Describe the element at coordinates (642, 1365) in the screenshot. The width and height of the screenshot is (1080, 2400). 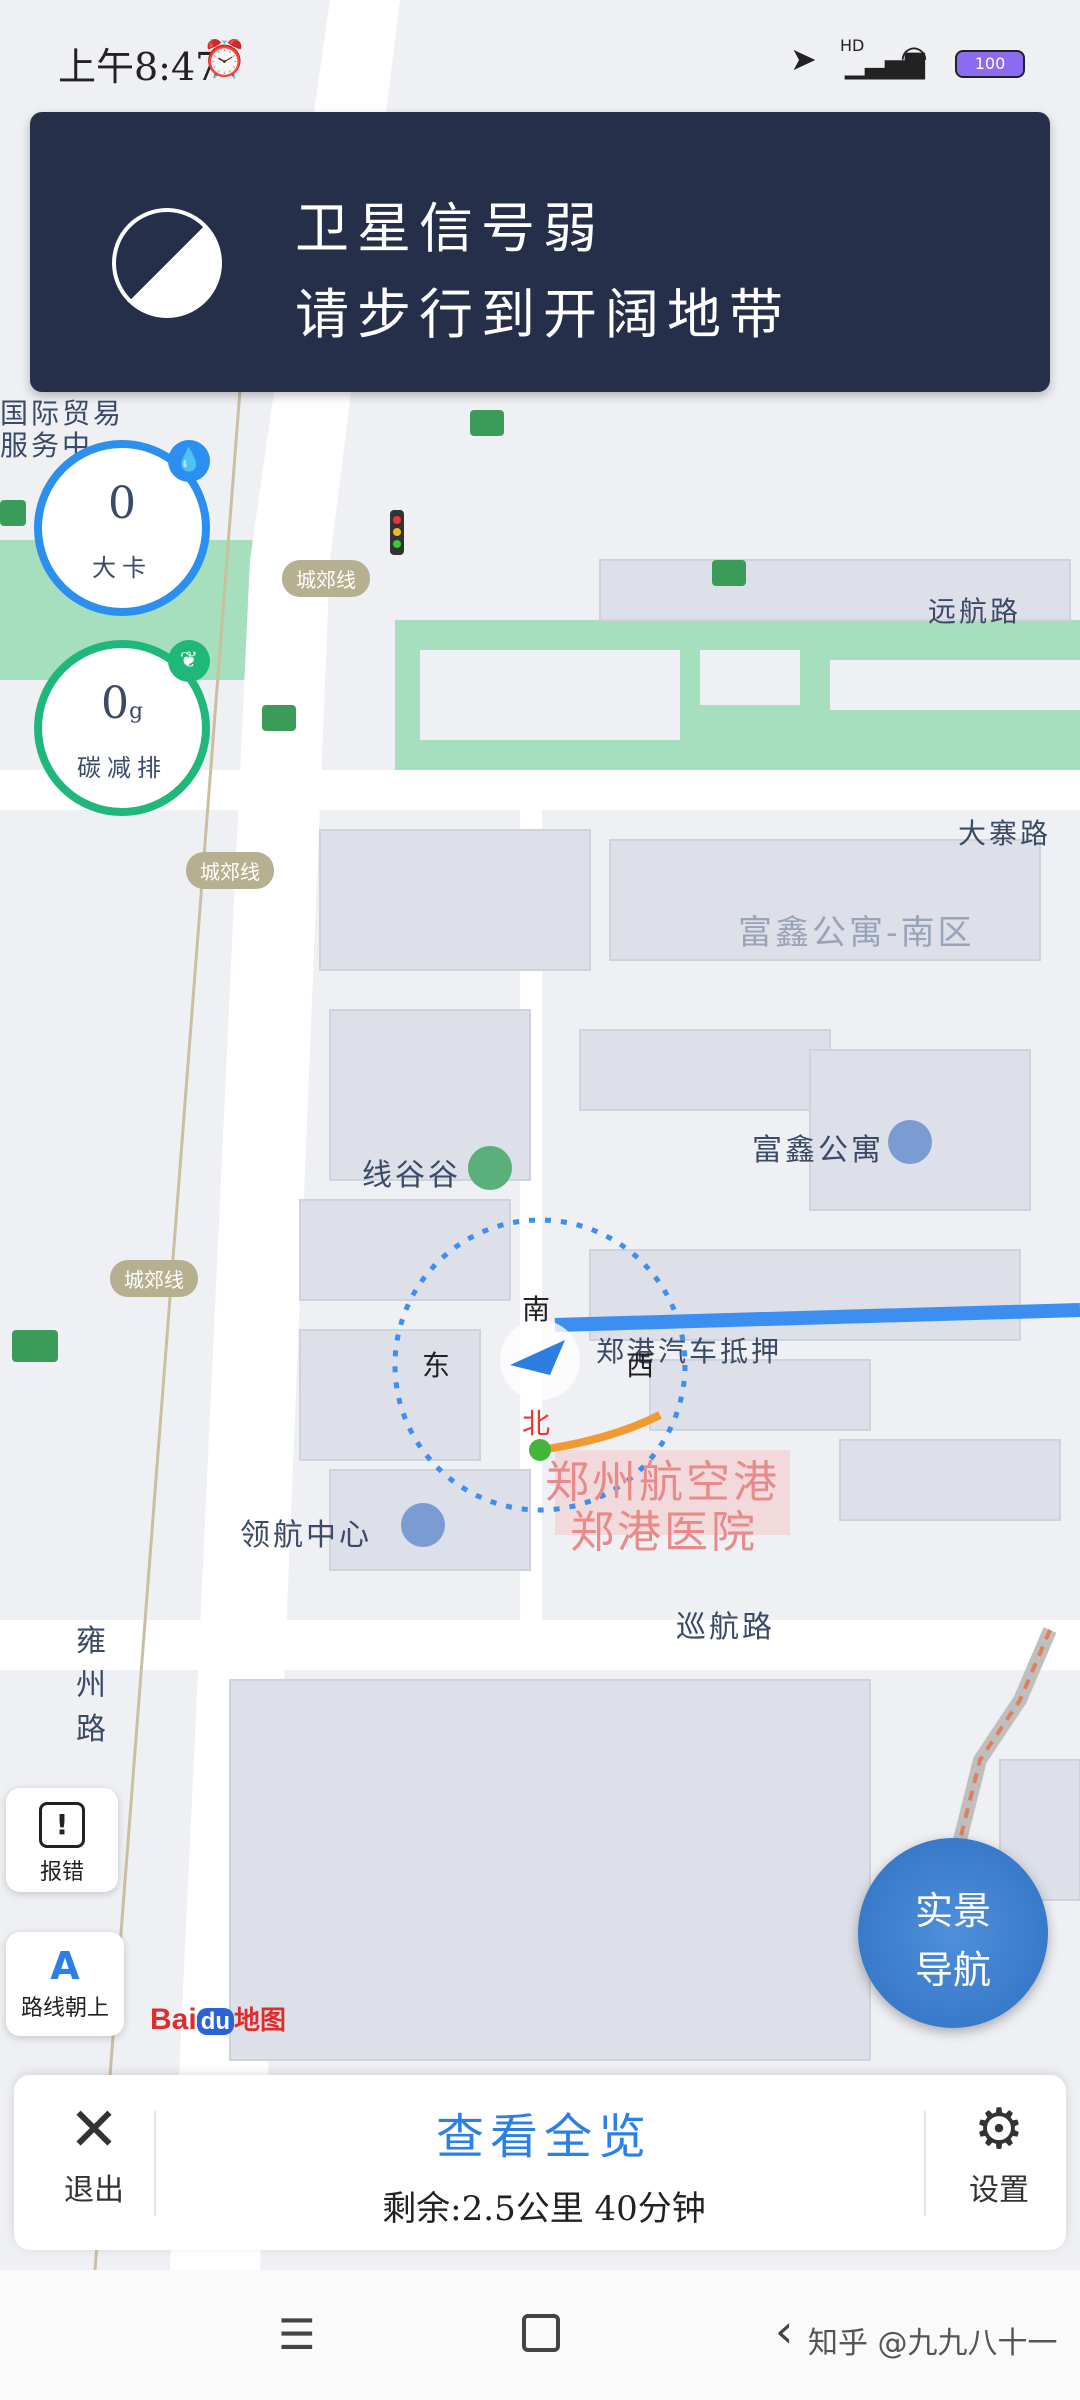
I see `compass-east: 西` at that location.